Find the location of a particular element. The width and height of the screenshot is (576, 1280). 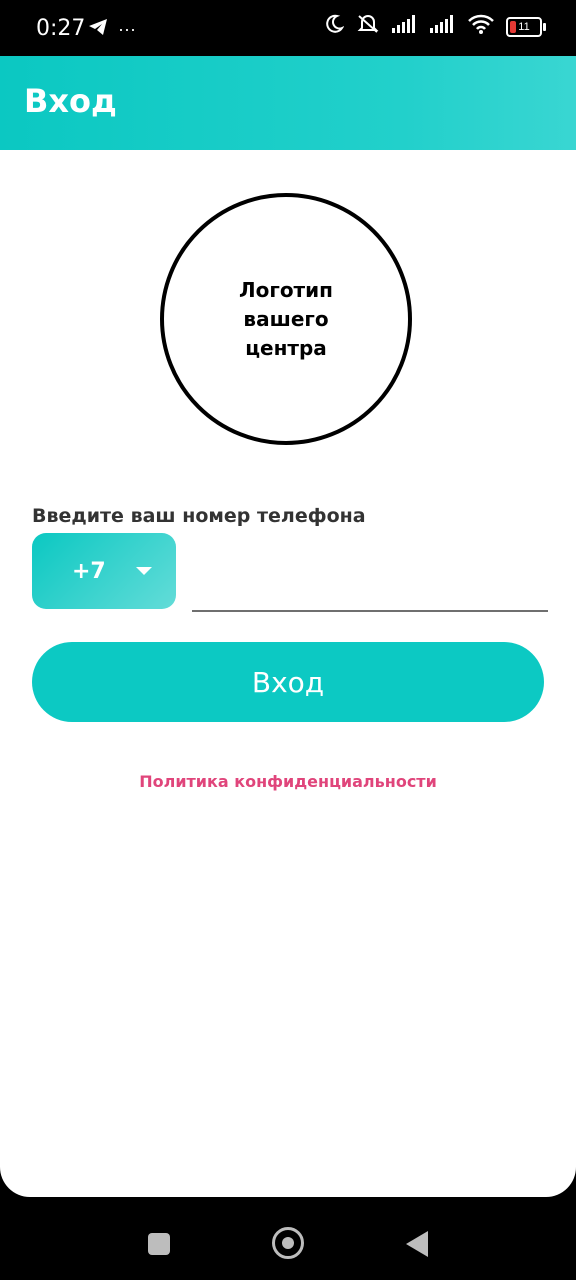

privacy-policy-link: Политика конфиденциальности is located at coordinates (288, 781).